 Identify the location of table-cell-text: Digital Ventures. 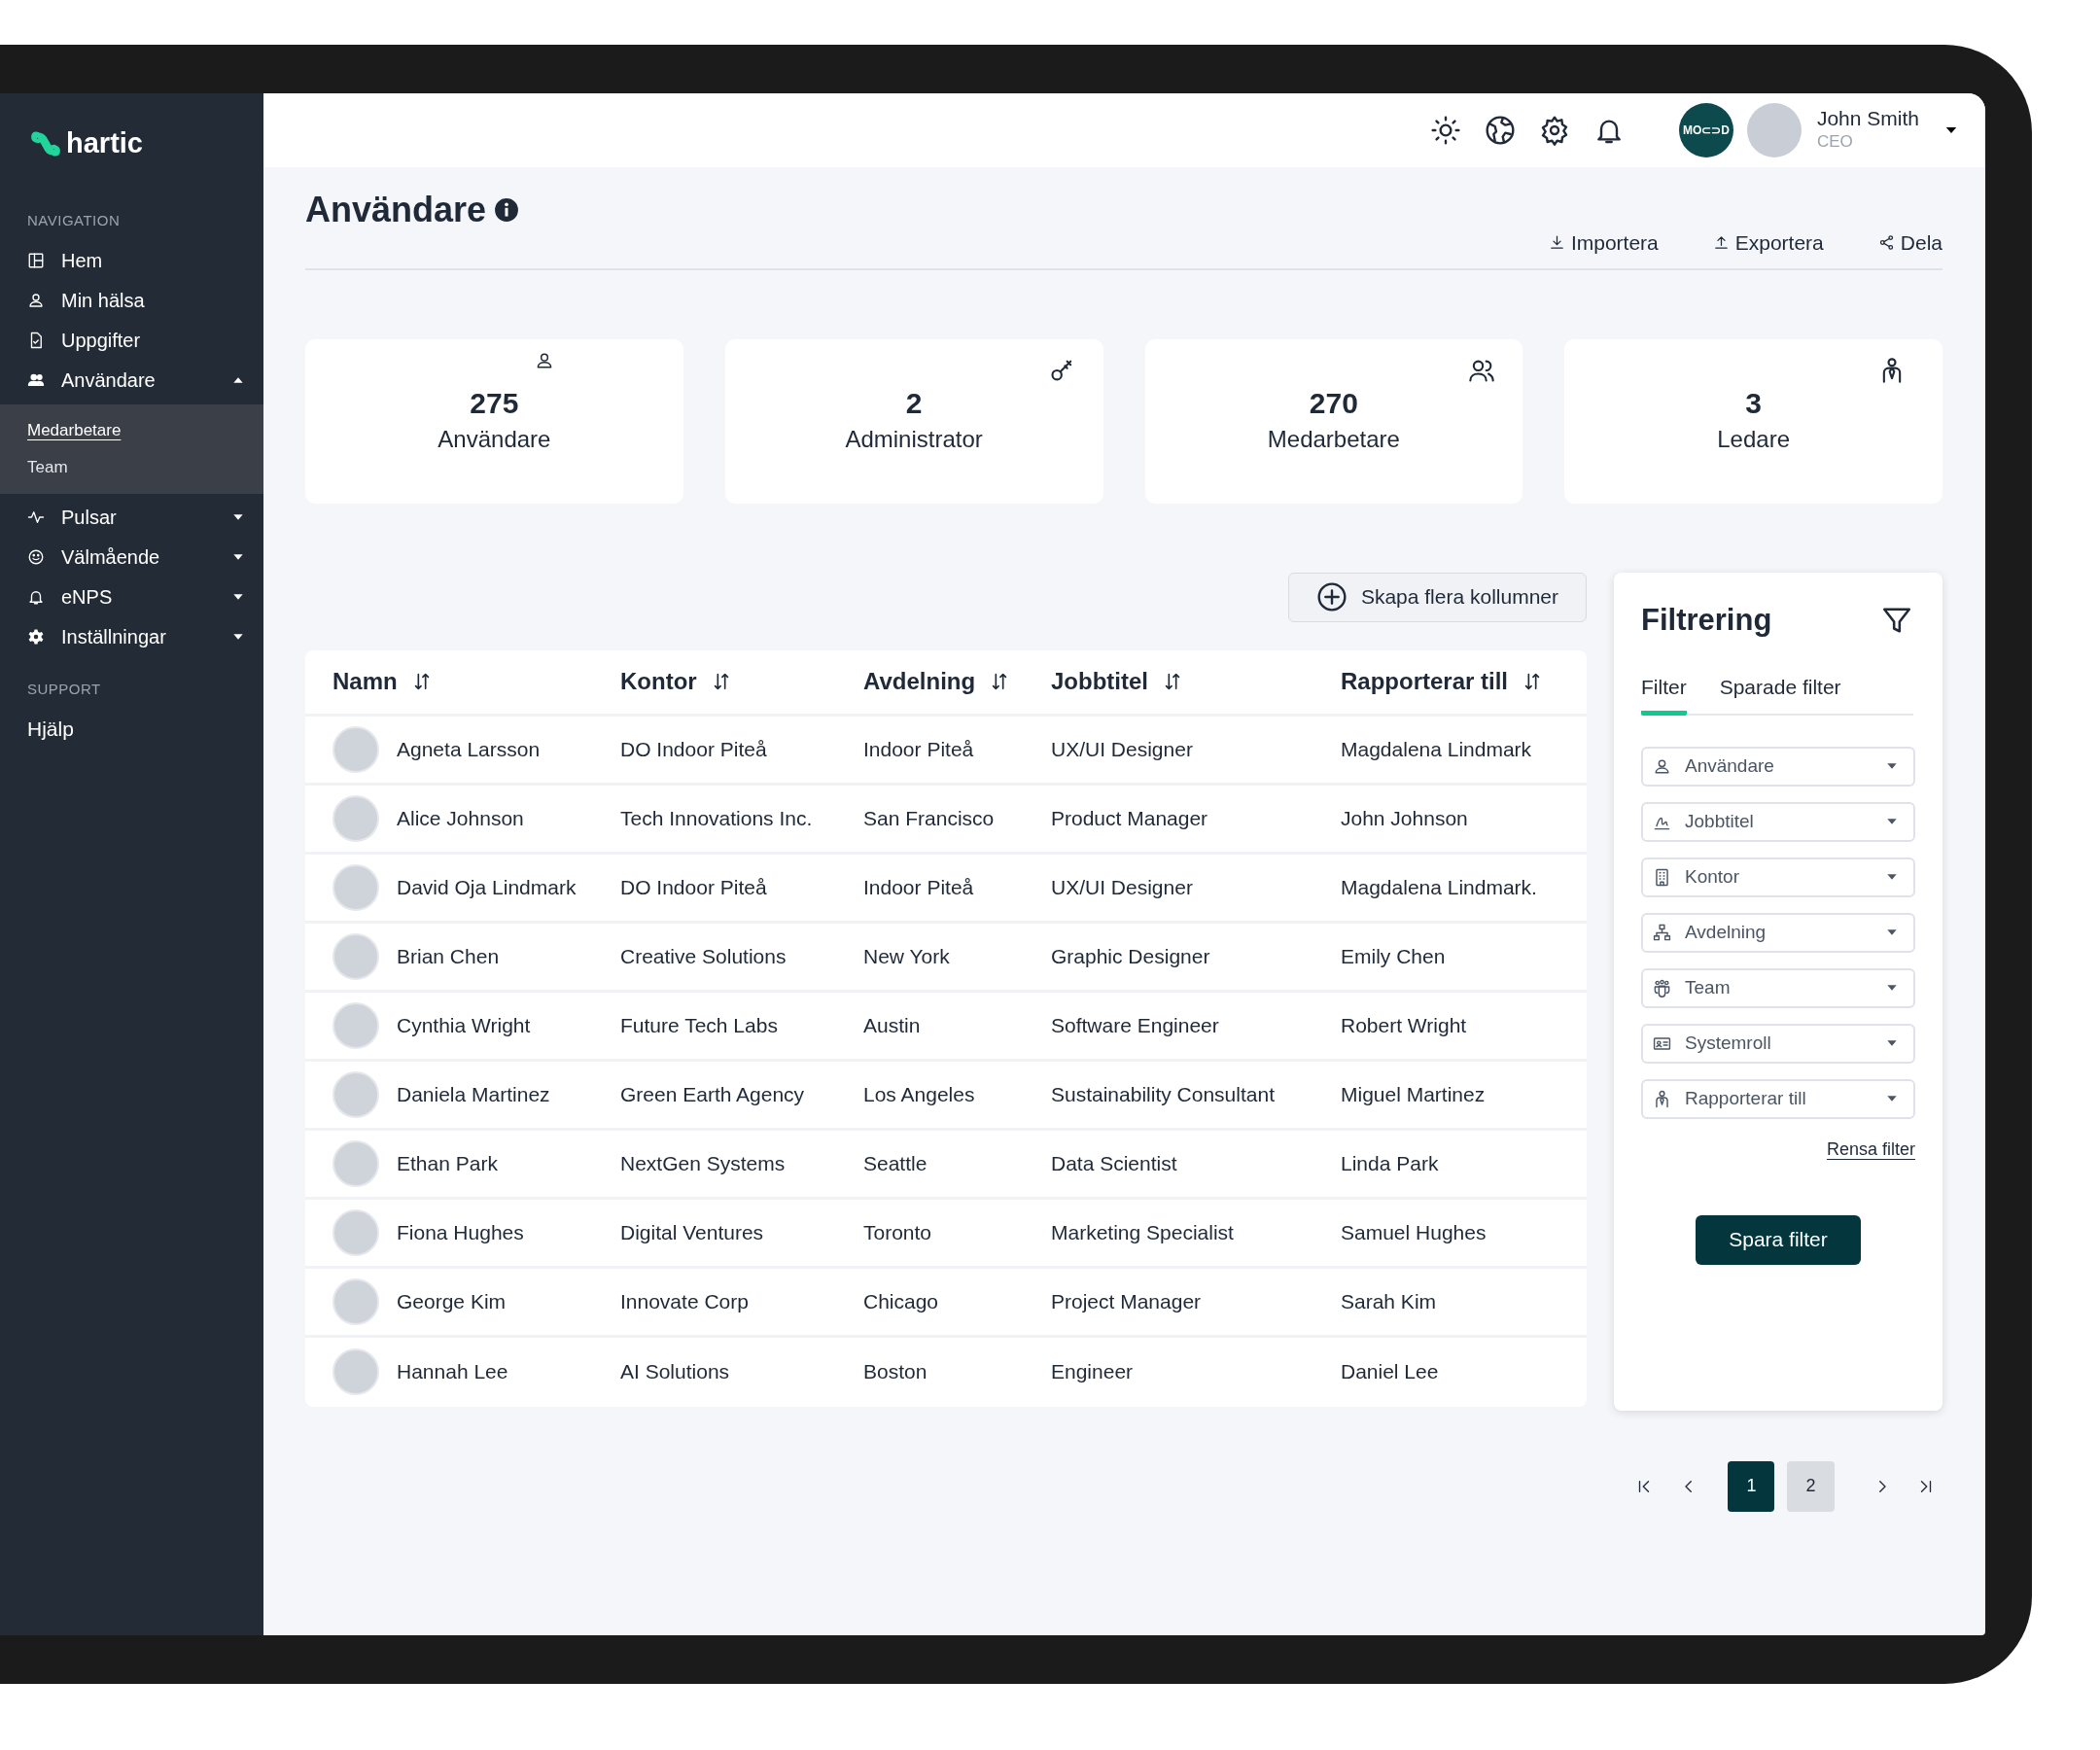
(692, 1232).